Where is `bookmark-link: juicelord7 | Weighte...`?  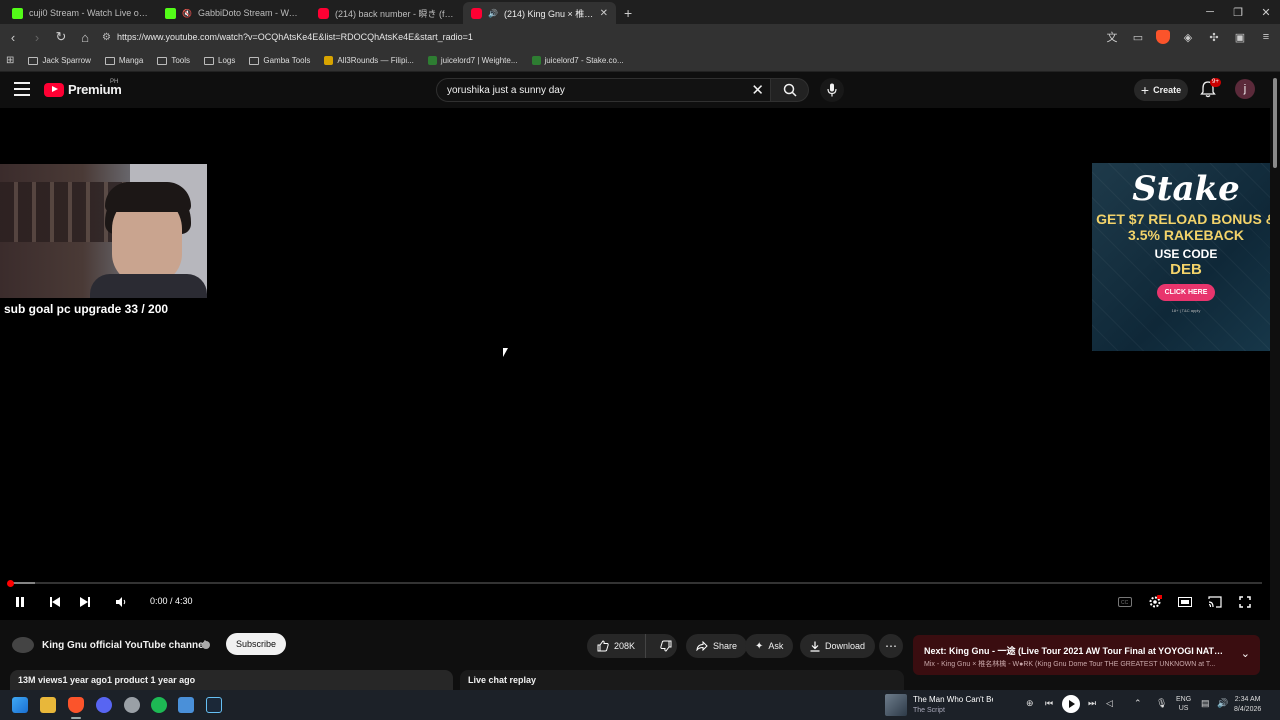
bookmark-link: juicelord7 | Weighte... is located at coordinates (472, 60).